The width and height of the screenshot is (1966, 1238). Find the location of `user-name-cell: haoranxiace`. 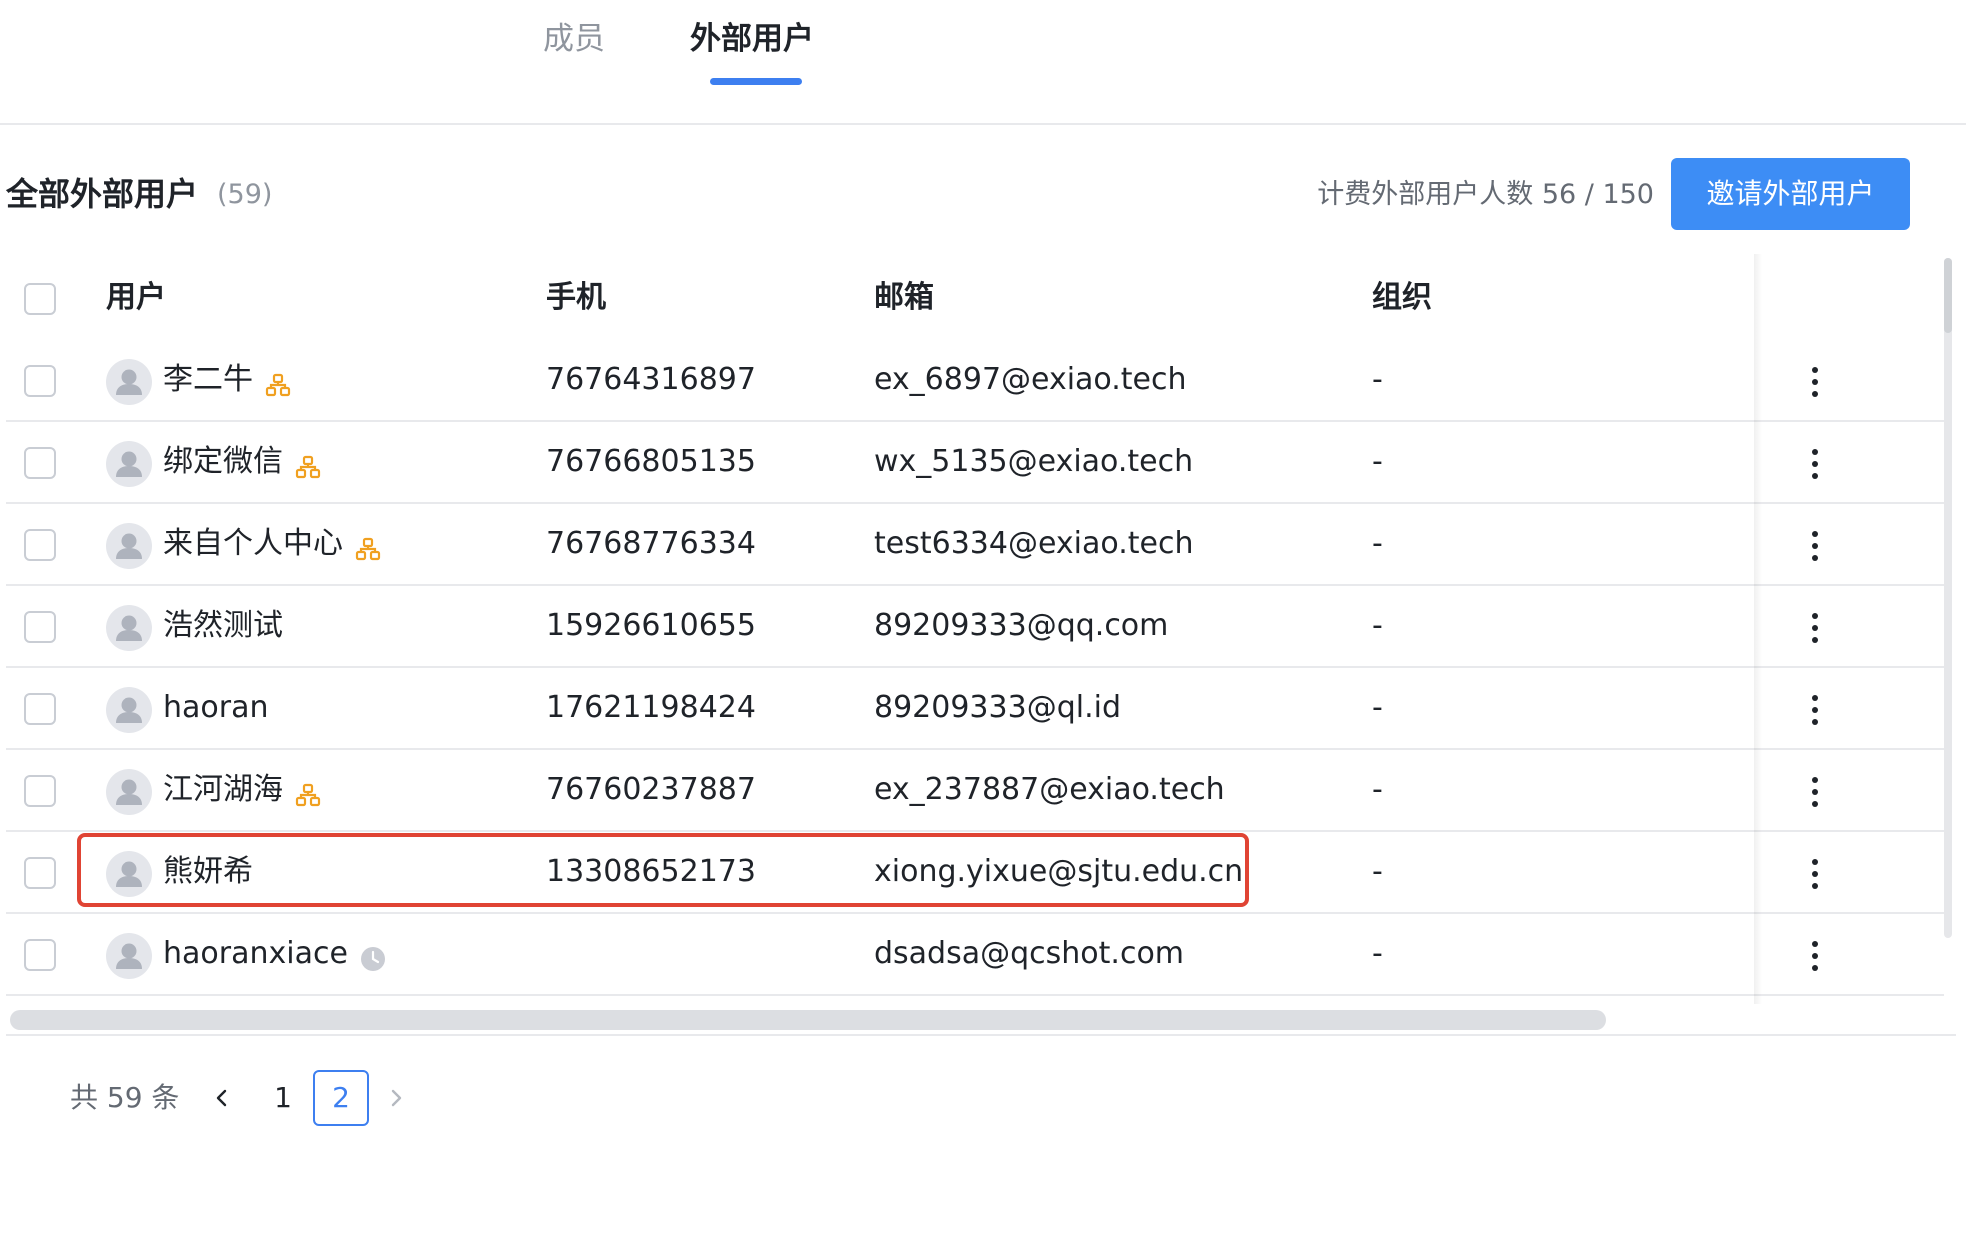

user-name-cell: haoranxiace is located at coordinates (274, 954).